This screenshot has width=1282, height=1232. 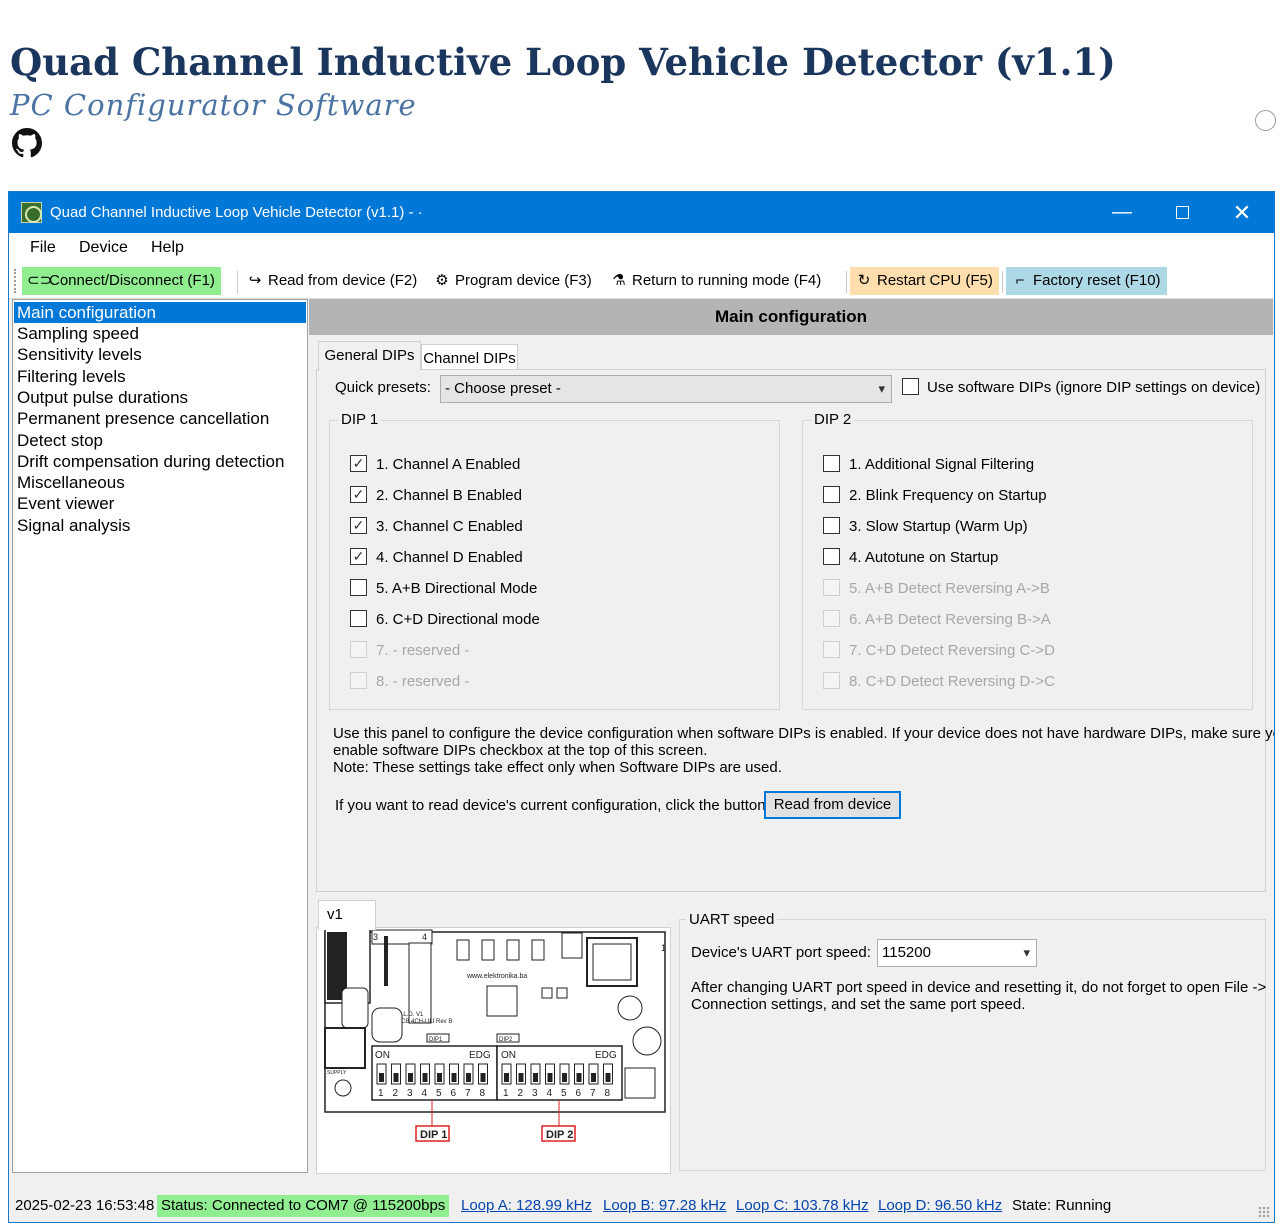 I want to click on menu-help: Help, so click(x=167, y=248).